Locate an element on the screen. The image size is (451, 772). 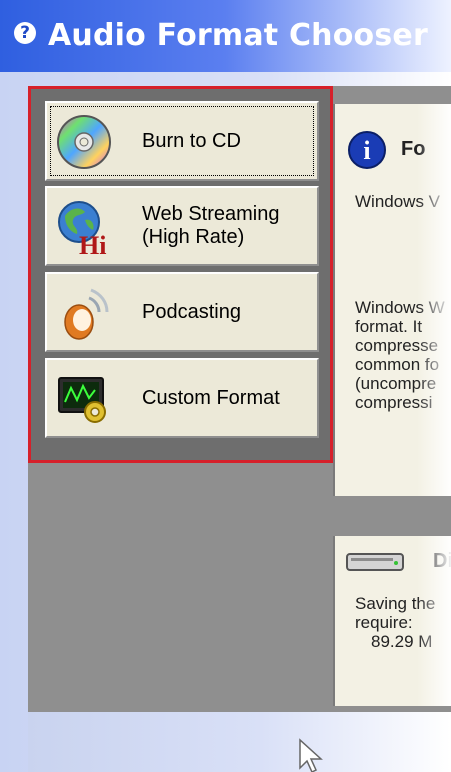
window-title: Audio Format Chooser is located at coordinates (238, 35).